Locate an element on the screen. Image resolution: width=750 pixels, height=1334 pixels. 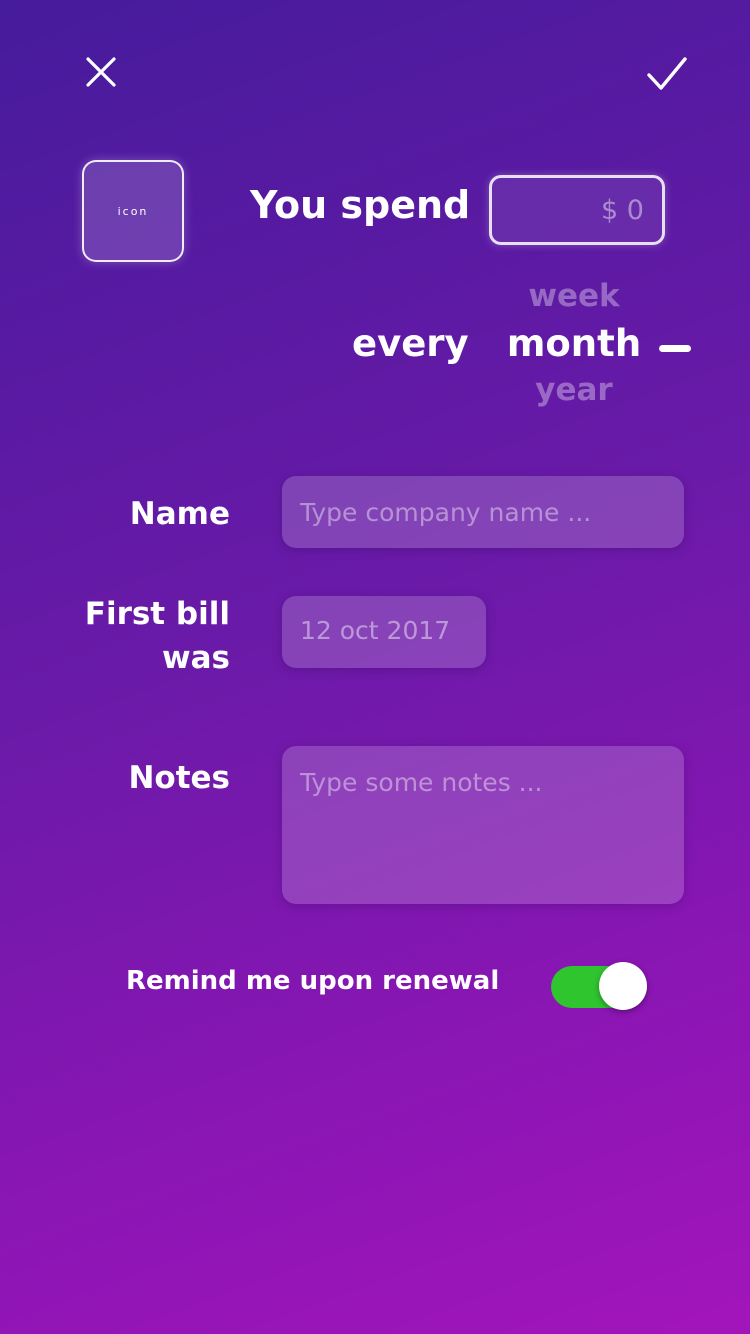
subscription-icon-picker: icon is located at coordinates (133, 211).